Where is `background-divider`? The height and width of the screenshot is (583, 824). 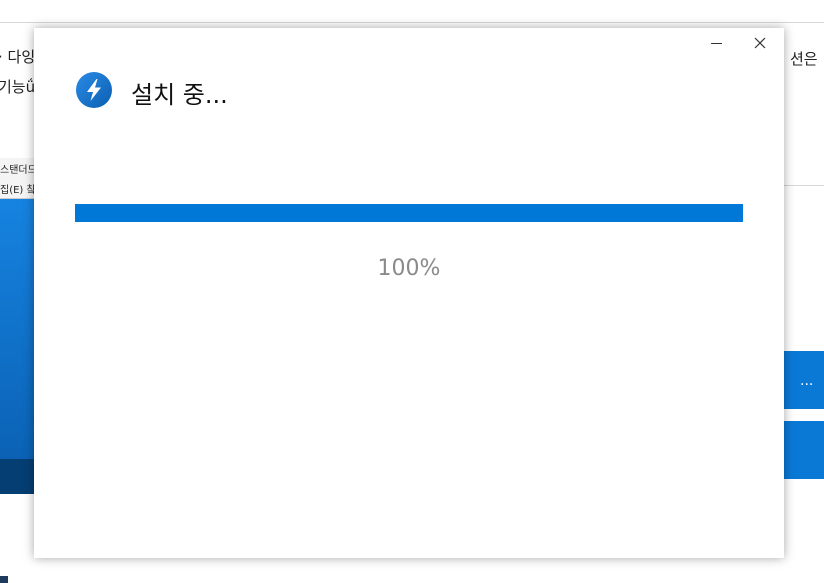 background-divider is located at coordinates (412, 22).